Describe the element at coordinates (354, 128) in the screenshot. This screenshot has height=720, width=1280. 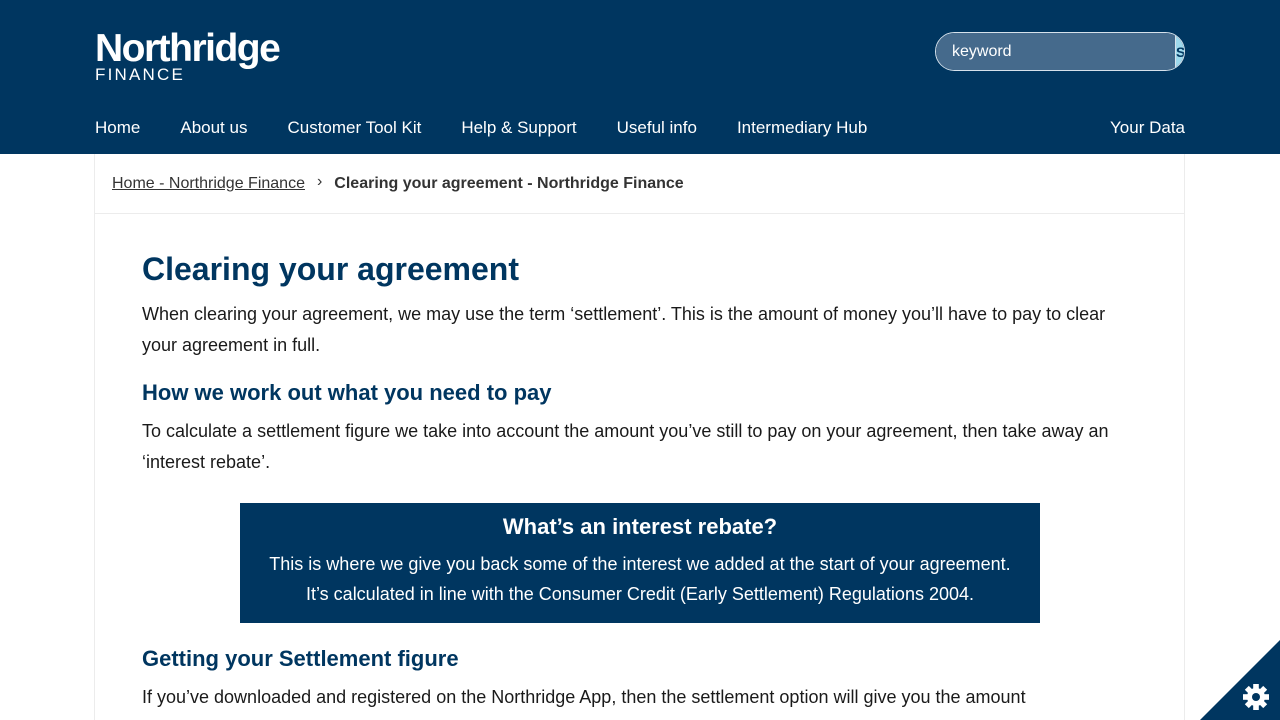
I see `nav-item-customer-tool-kit: Customer Tool Kit` at that location.